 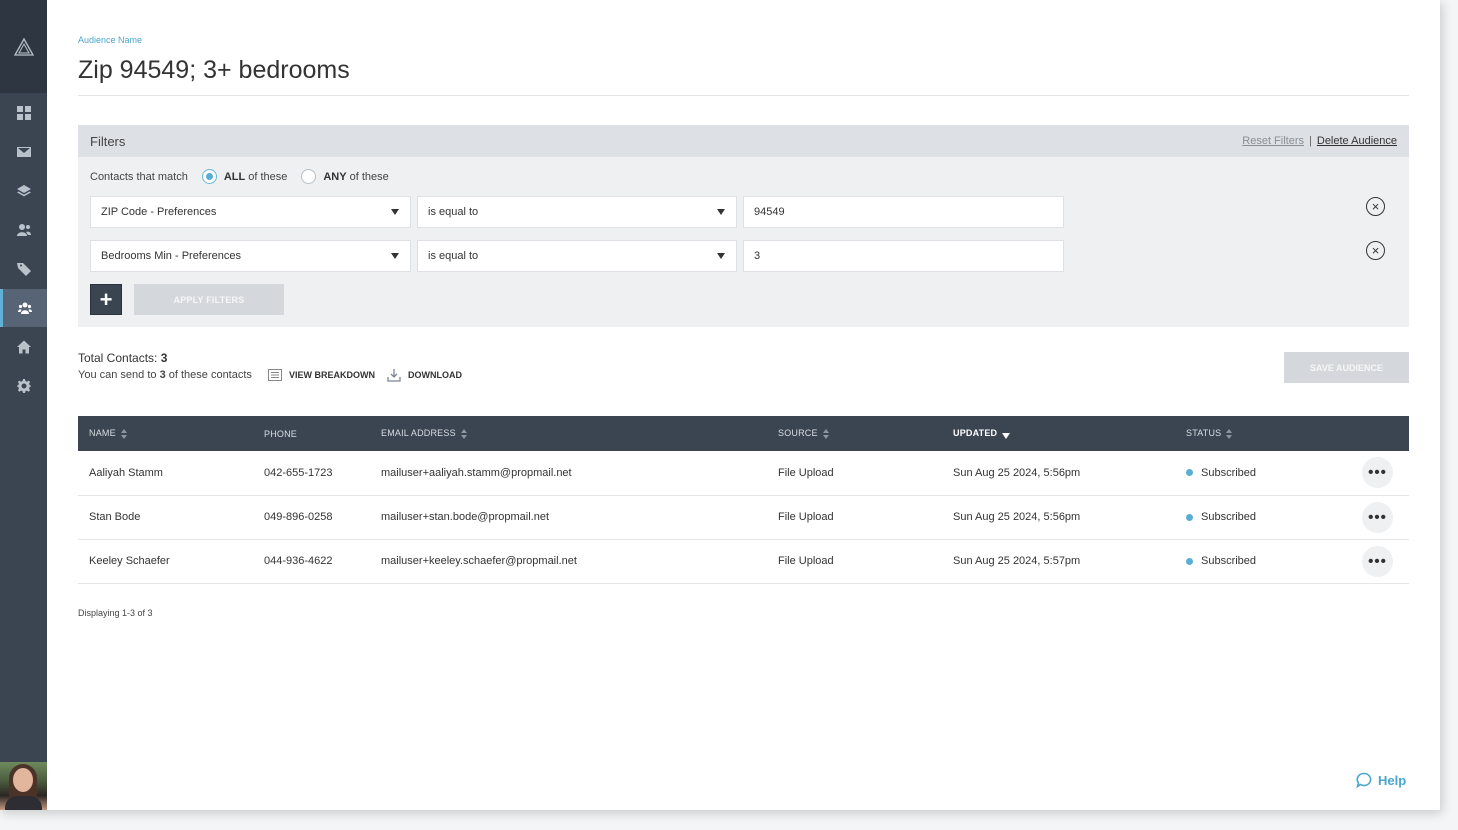 What do you see at coordinates (165, 473) in the screenshot?
I see `cell-name: Aaliyah Stamm` at bounding box center [165, 473].